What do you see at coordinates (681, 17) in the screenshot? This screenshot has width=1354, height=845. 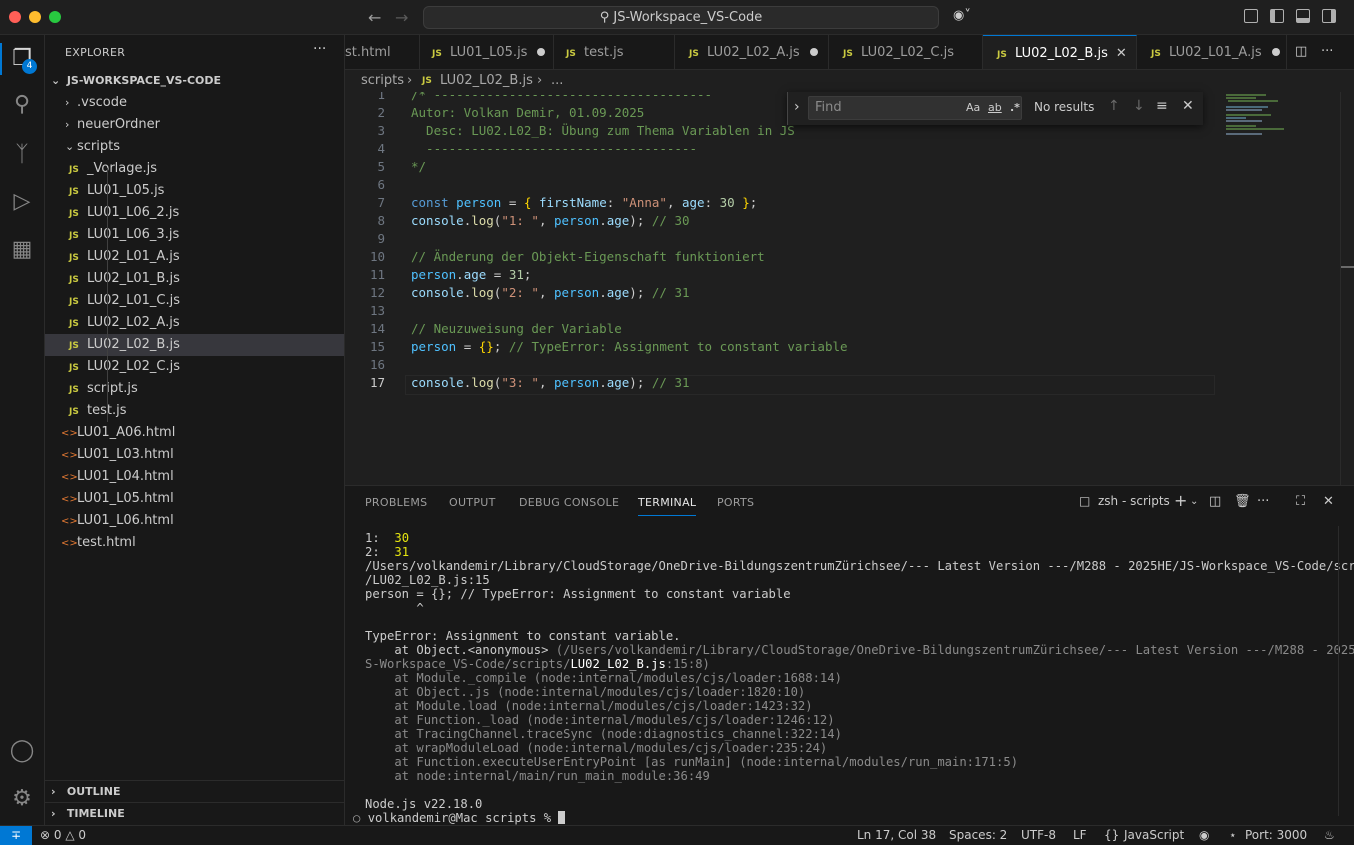 I see `command-center: ⚲ JS-Workspace_VS-Code` at bounding box center [681, 17].